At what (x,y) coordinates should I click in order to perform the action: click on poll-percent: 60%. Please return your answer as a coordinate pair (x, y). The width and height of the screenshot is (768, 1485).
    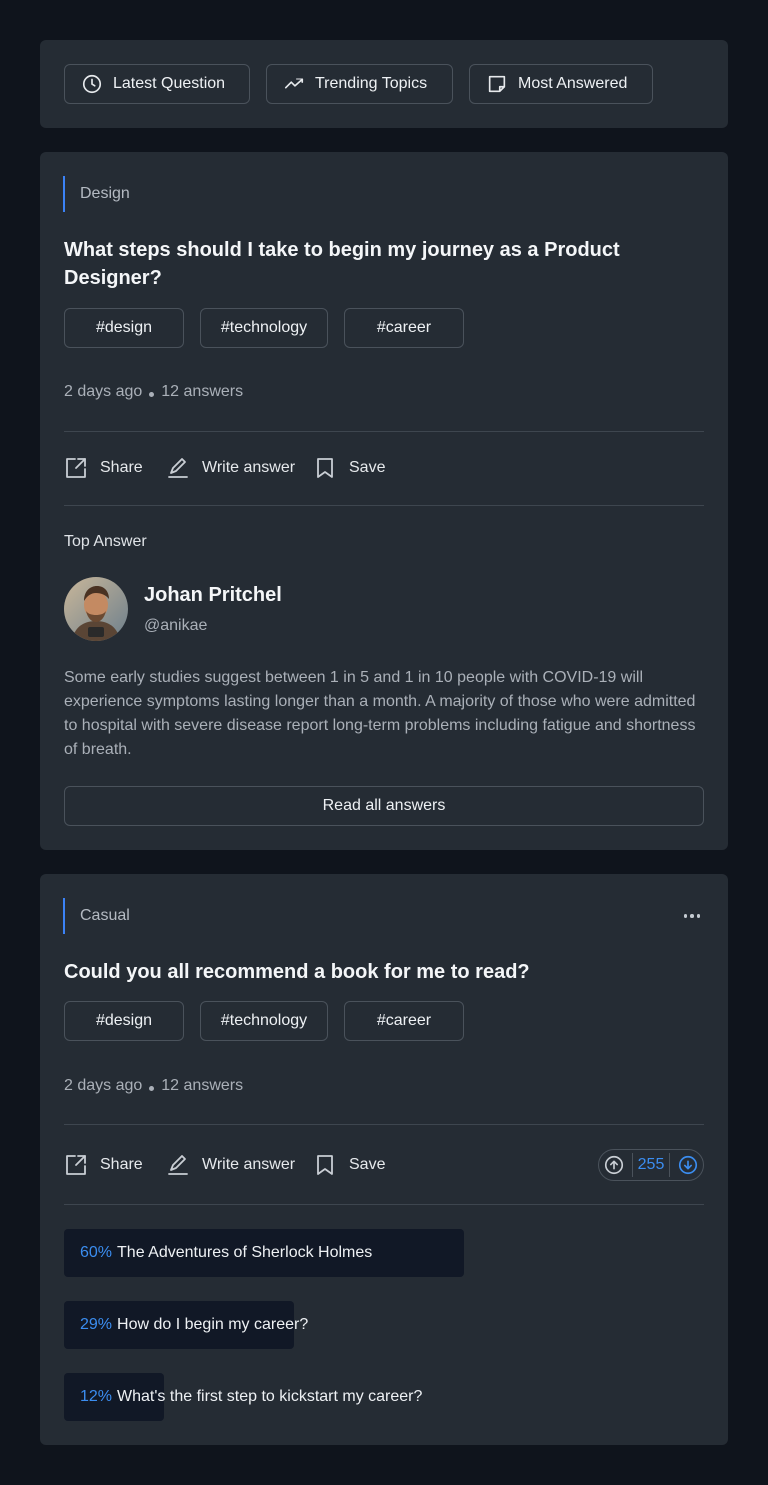
    Looking at the image, I should click on (96, 1252).